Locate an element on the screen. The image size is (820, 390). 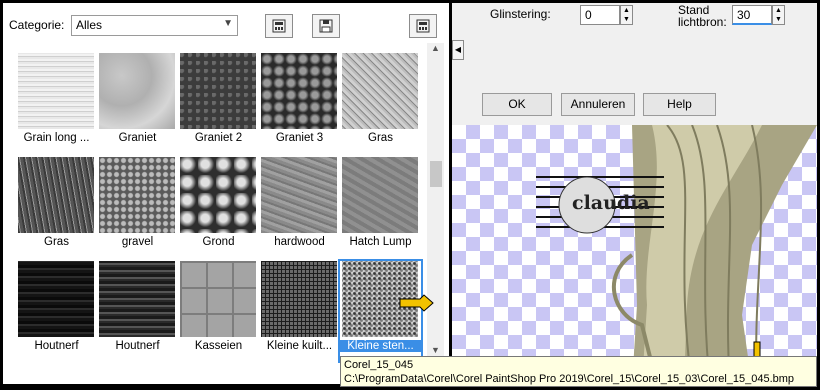
cancel-button: Annuleren is located at coordinates (598, 104).